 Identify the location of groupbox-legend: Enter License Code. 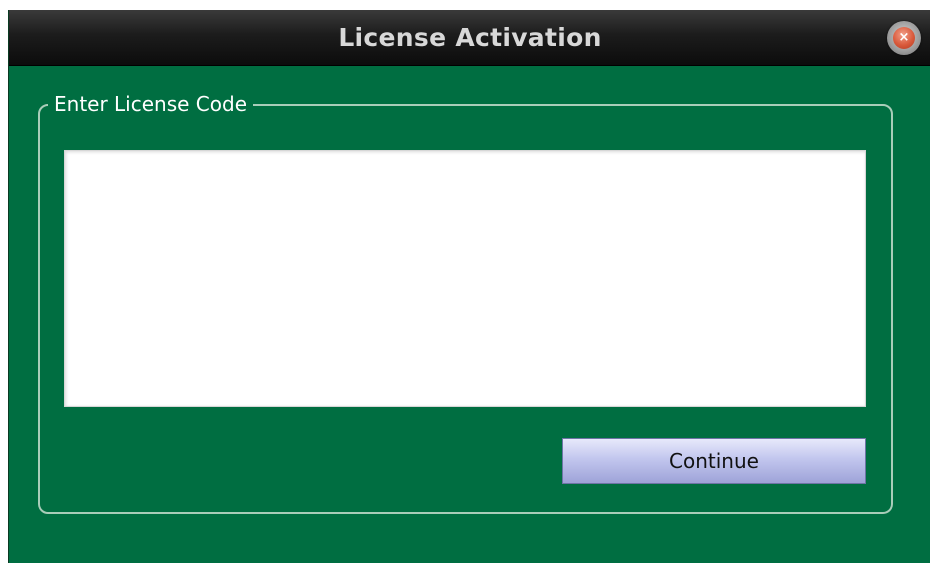
(150, 104).